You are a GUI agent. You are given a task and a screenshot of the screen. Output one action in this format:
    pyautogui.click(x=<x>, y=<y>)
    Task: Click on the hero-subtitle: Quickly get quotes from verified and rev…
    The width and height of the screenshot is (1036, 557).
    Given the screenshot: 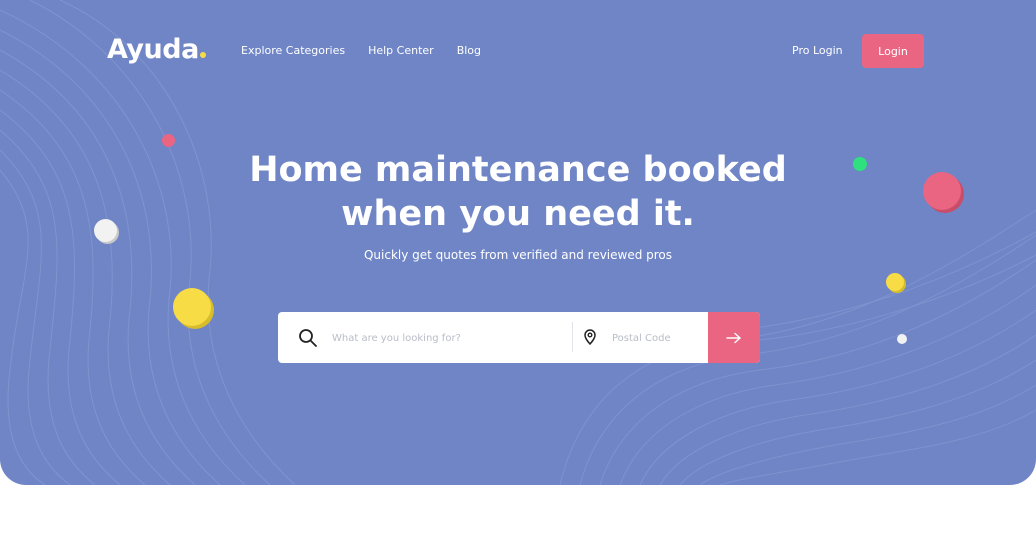 What is the action you would take?
    pyautogui.click(x=518, y=255)
    